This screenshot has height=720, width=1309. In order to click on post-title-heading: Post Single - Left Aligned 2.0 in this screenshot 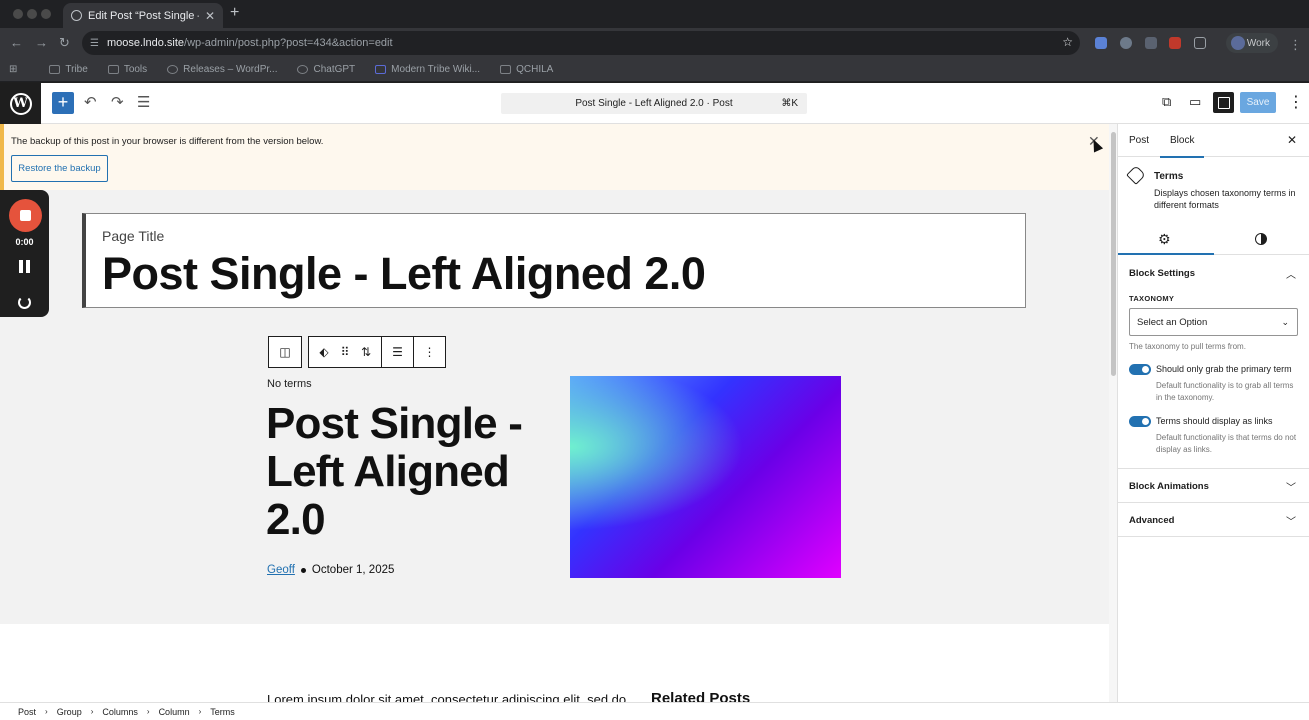, I will do `click(411, 472)`.